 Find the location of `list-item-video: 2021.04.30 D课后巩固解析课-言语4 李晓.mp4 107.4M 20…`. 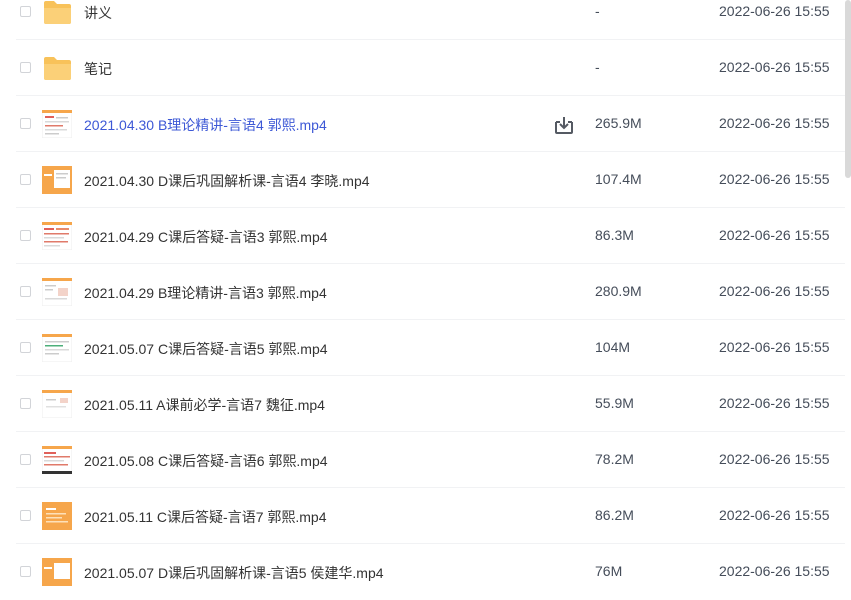

list-item-video: 2021.04.30 D课后巩固解析课-言语4 李晓.mp4 107.4M 20… is located at coordinates (425, 180).